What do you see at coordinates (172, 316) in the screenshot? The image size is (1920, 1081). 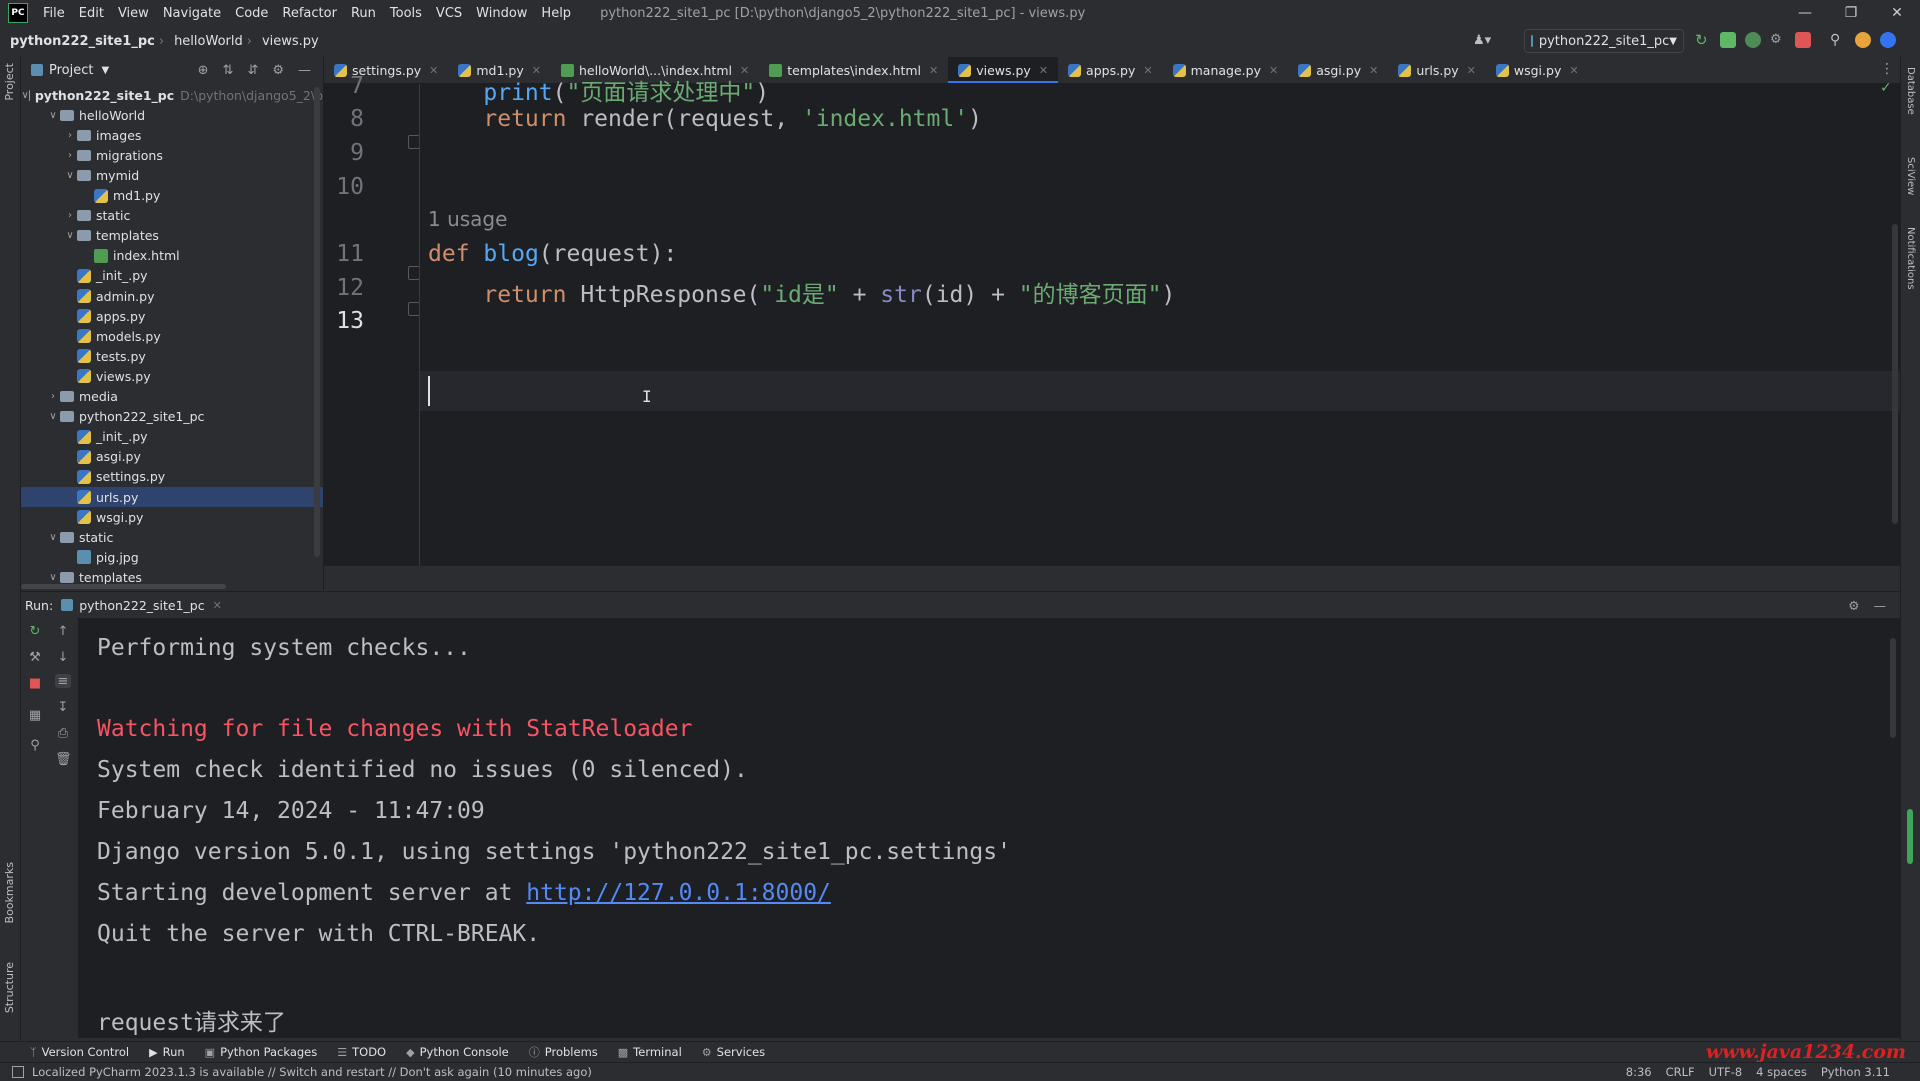 I see `tree-item: apps.py` at bounding box center [172, 316].